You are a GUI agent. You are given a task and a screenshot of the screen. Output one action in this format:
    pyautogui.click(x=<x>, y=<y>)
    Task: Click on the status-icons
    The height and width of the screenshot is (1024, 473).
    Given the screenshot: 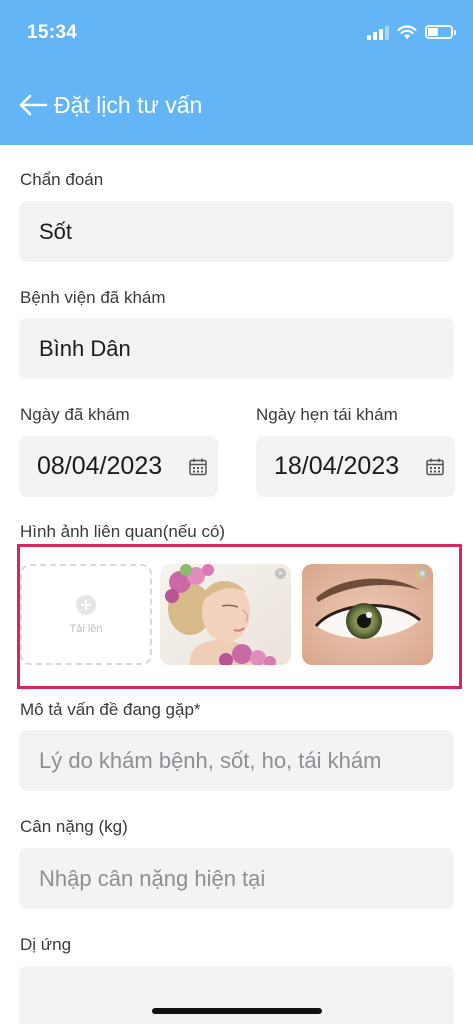 What is the action you would take?
    pyautogui.click(x=411, y=32)
    